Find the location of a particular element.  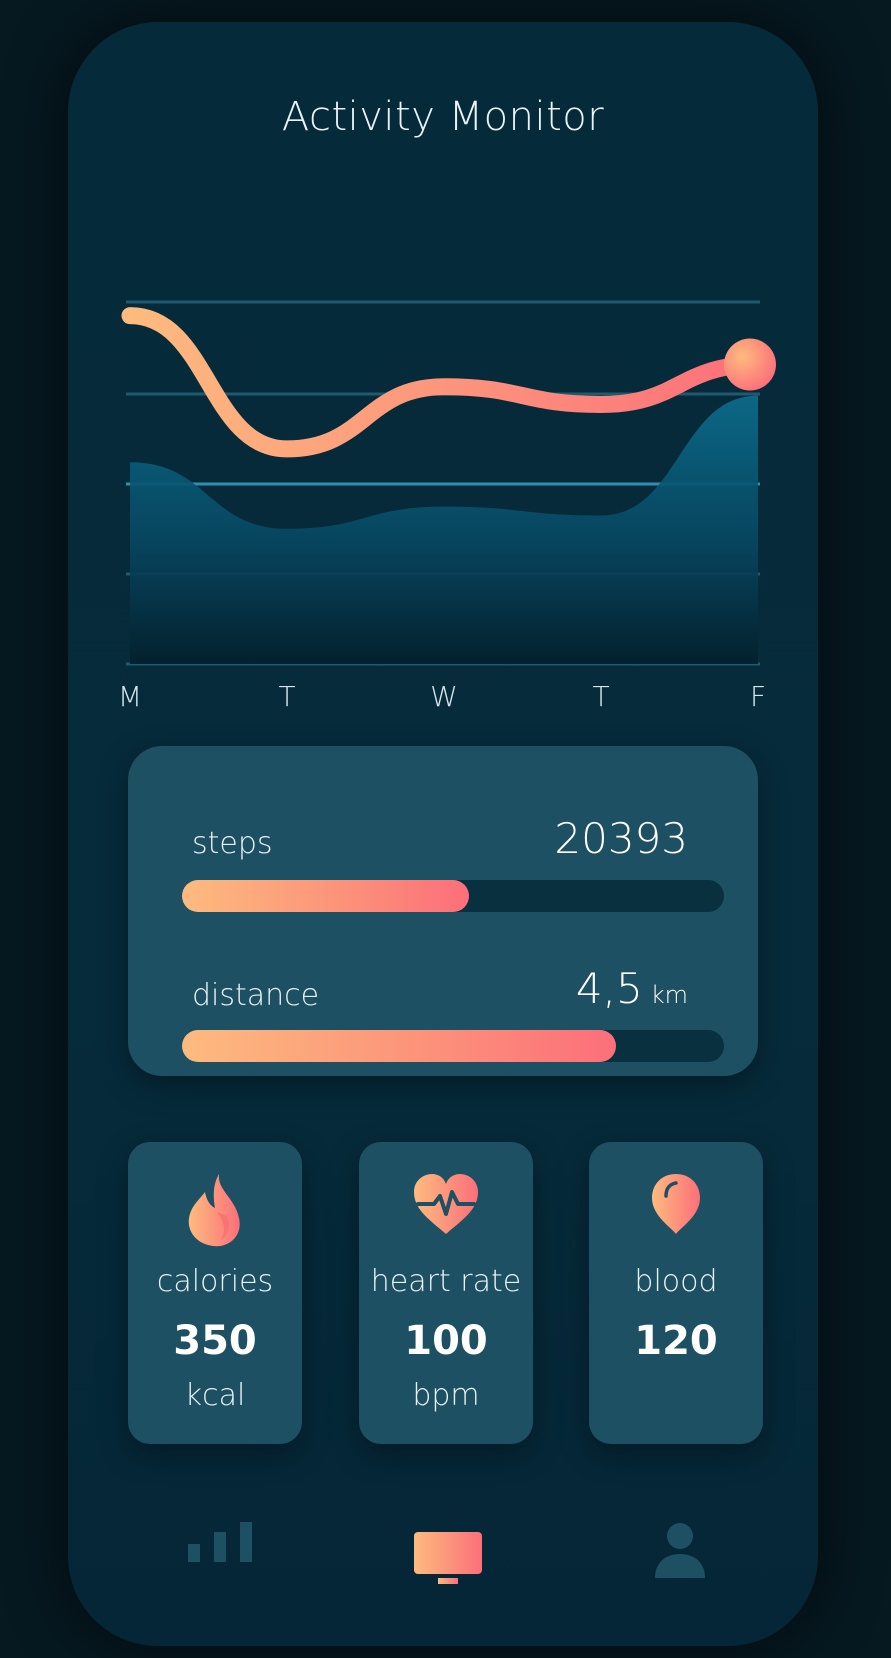

user-icon is located at coordinates (680, 1550).